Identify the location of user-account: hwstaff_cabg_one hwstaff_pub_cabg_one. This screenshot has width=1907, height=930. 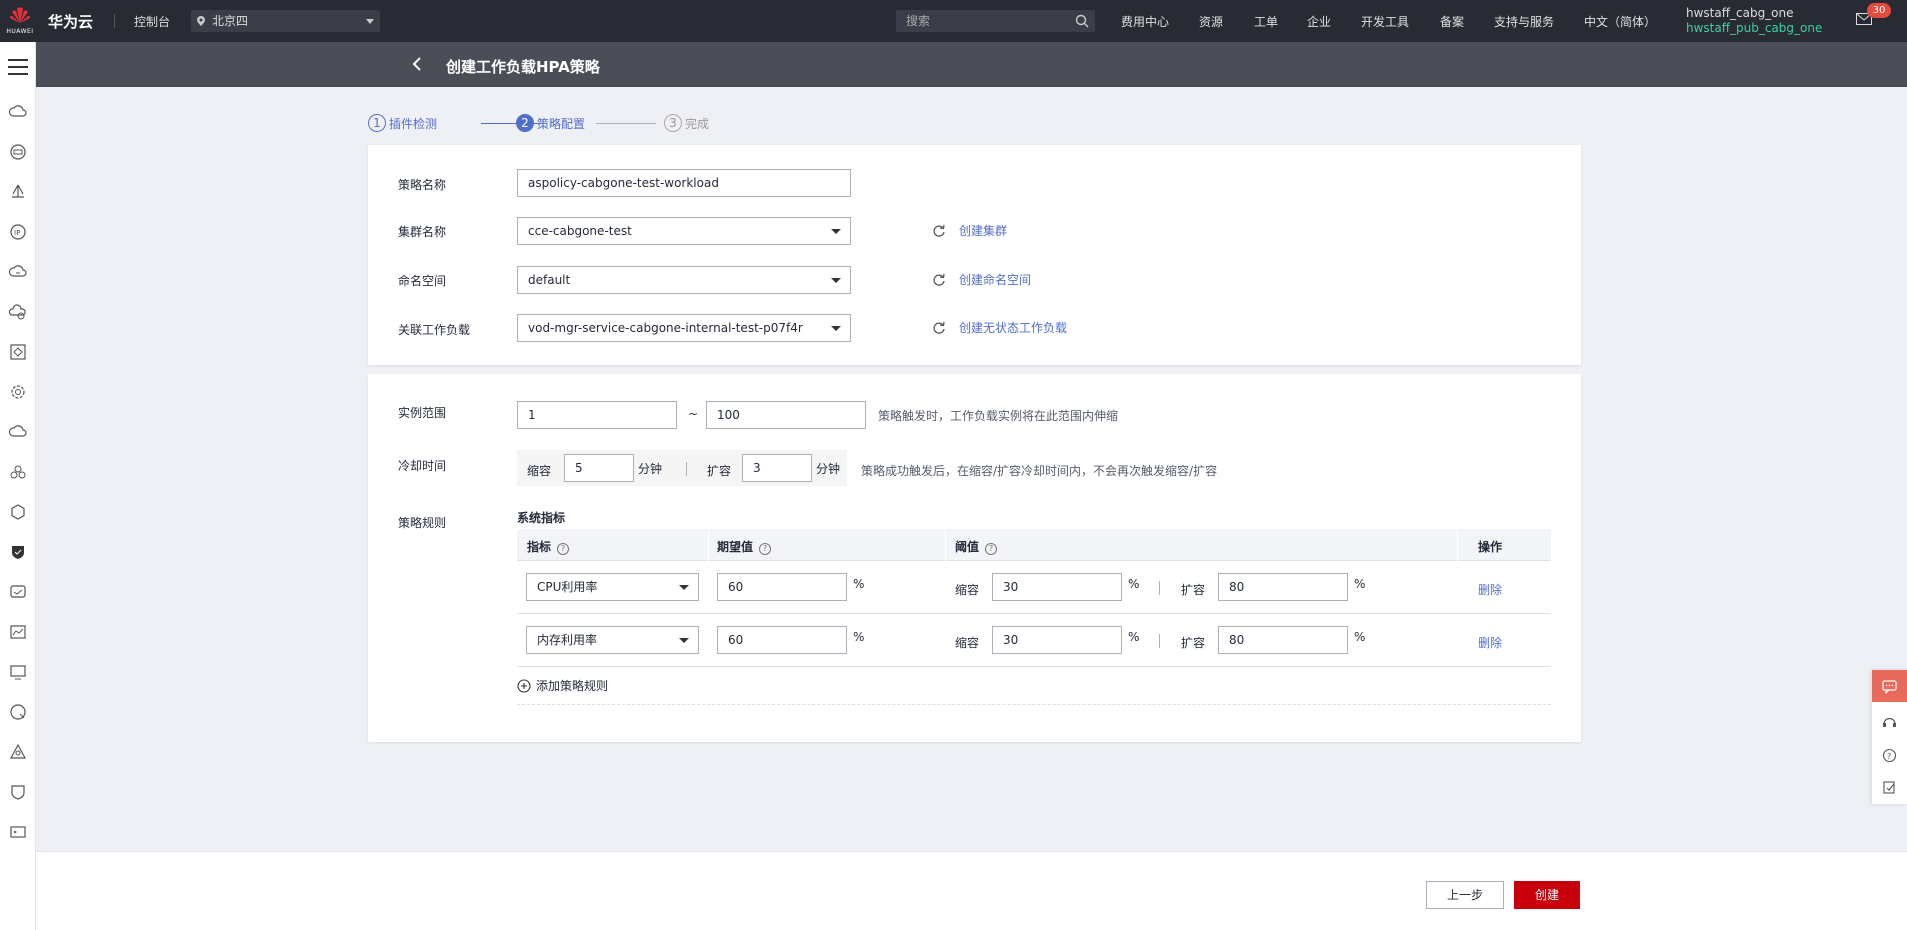
(1754, 21).